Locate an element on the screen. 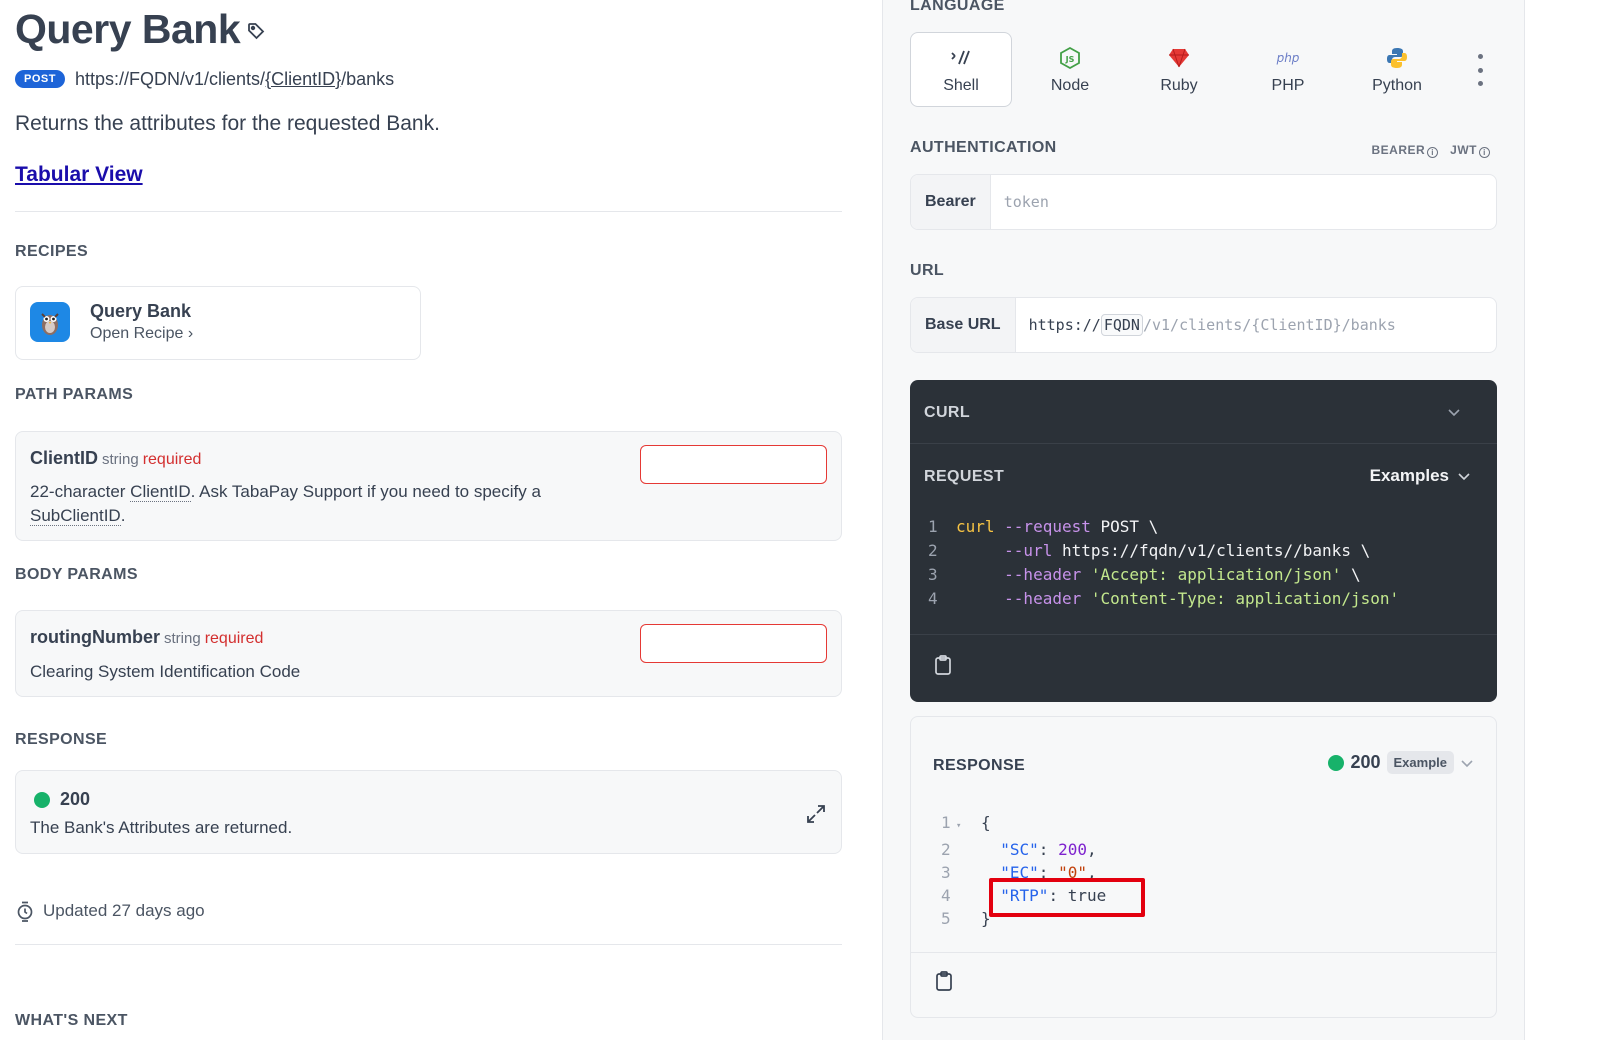 This screenshot has height=1040, width=1618. svg-text: JS is located at coordinates (1070, 59).